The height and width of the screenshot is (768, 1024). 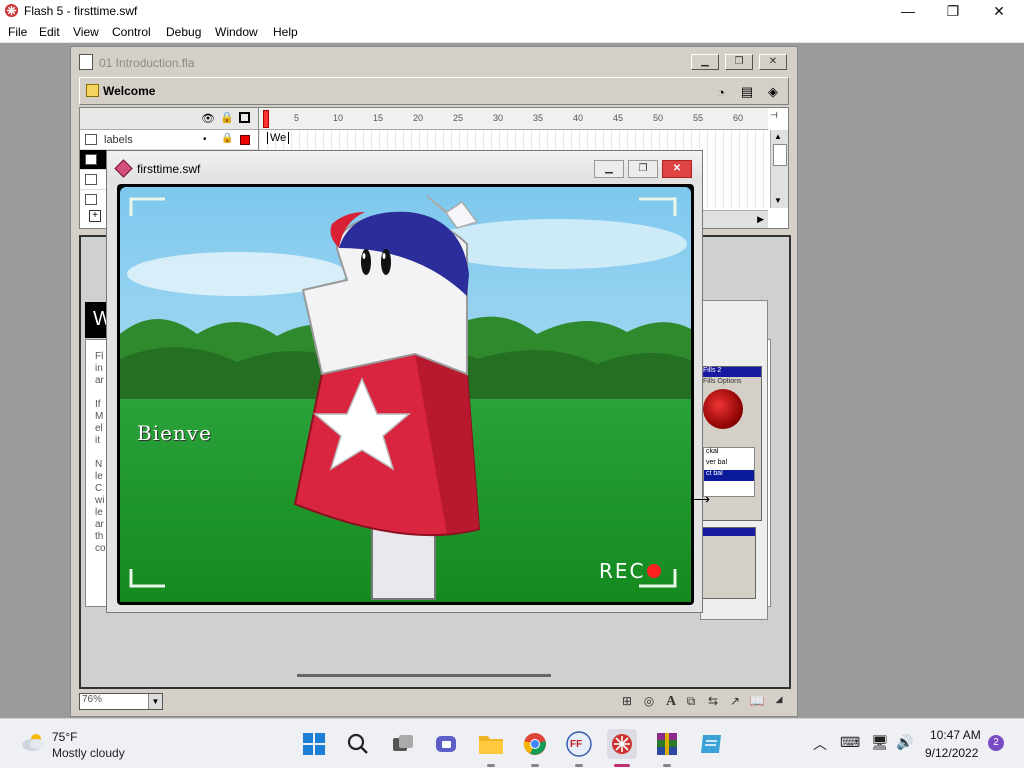 What do you see at coordinates (49, 32) in the screenshot?
I see `menu-edit: Edit` at bounding box center [49, 32].